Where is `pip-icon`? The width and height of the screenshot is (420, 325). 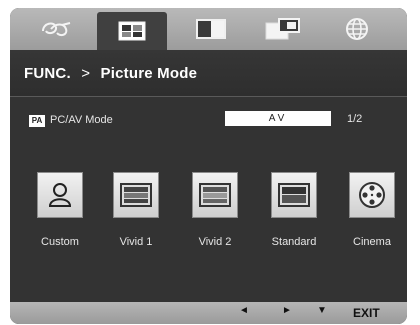 pip-icon is located at coordinates (282, 29).